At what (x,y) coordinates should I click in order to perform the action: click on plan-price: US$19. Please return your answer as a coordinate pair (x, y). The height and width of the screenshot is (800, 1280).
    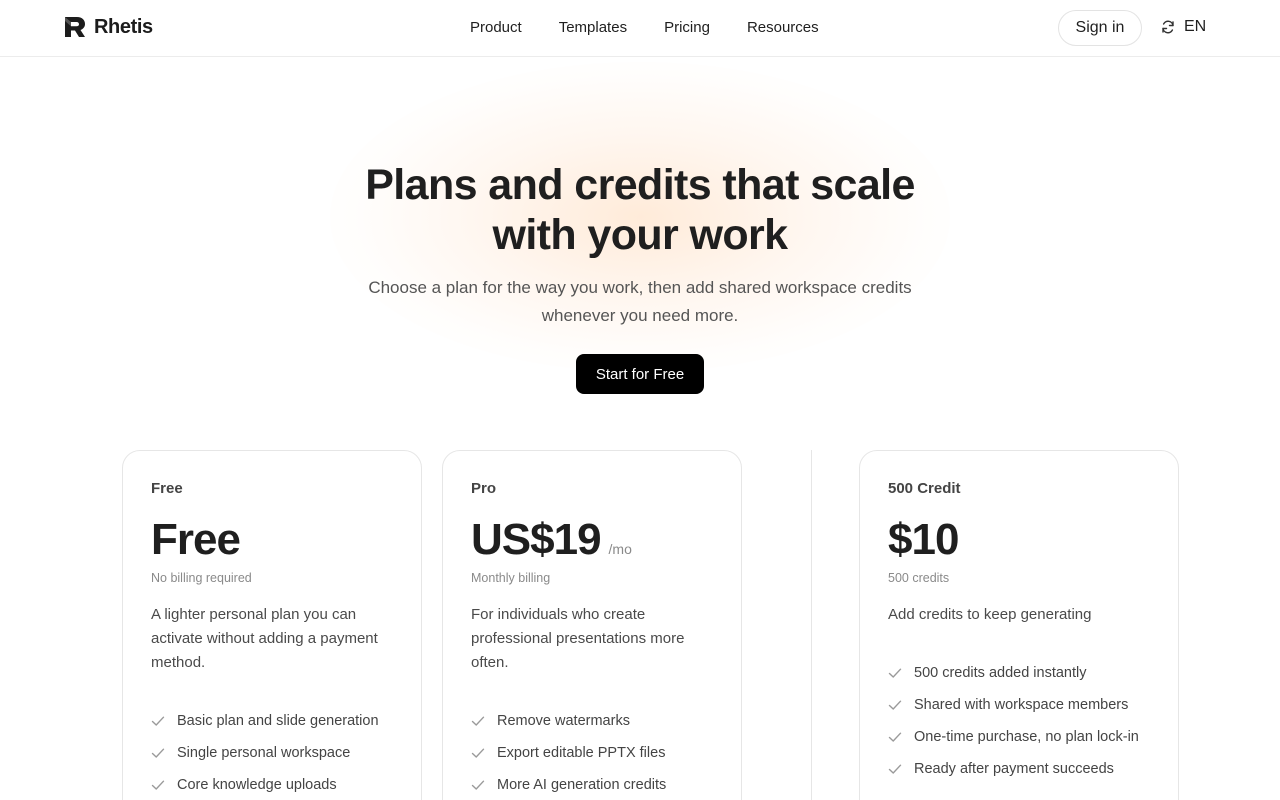
    Looking at the image, I should click on (536, 539).